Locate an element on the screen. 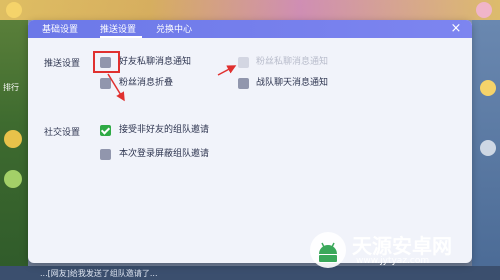 The height and width of the screenshot is (280, 500). arrow-right-icon is located at coordinates (227, 70).